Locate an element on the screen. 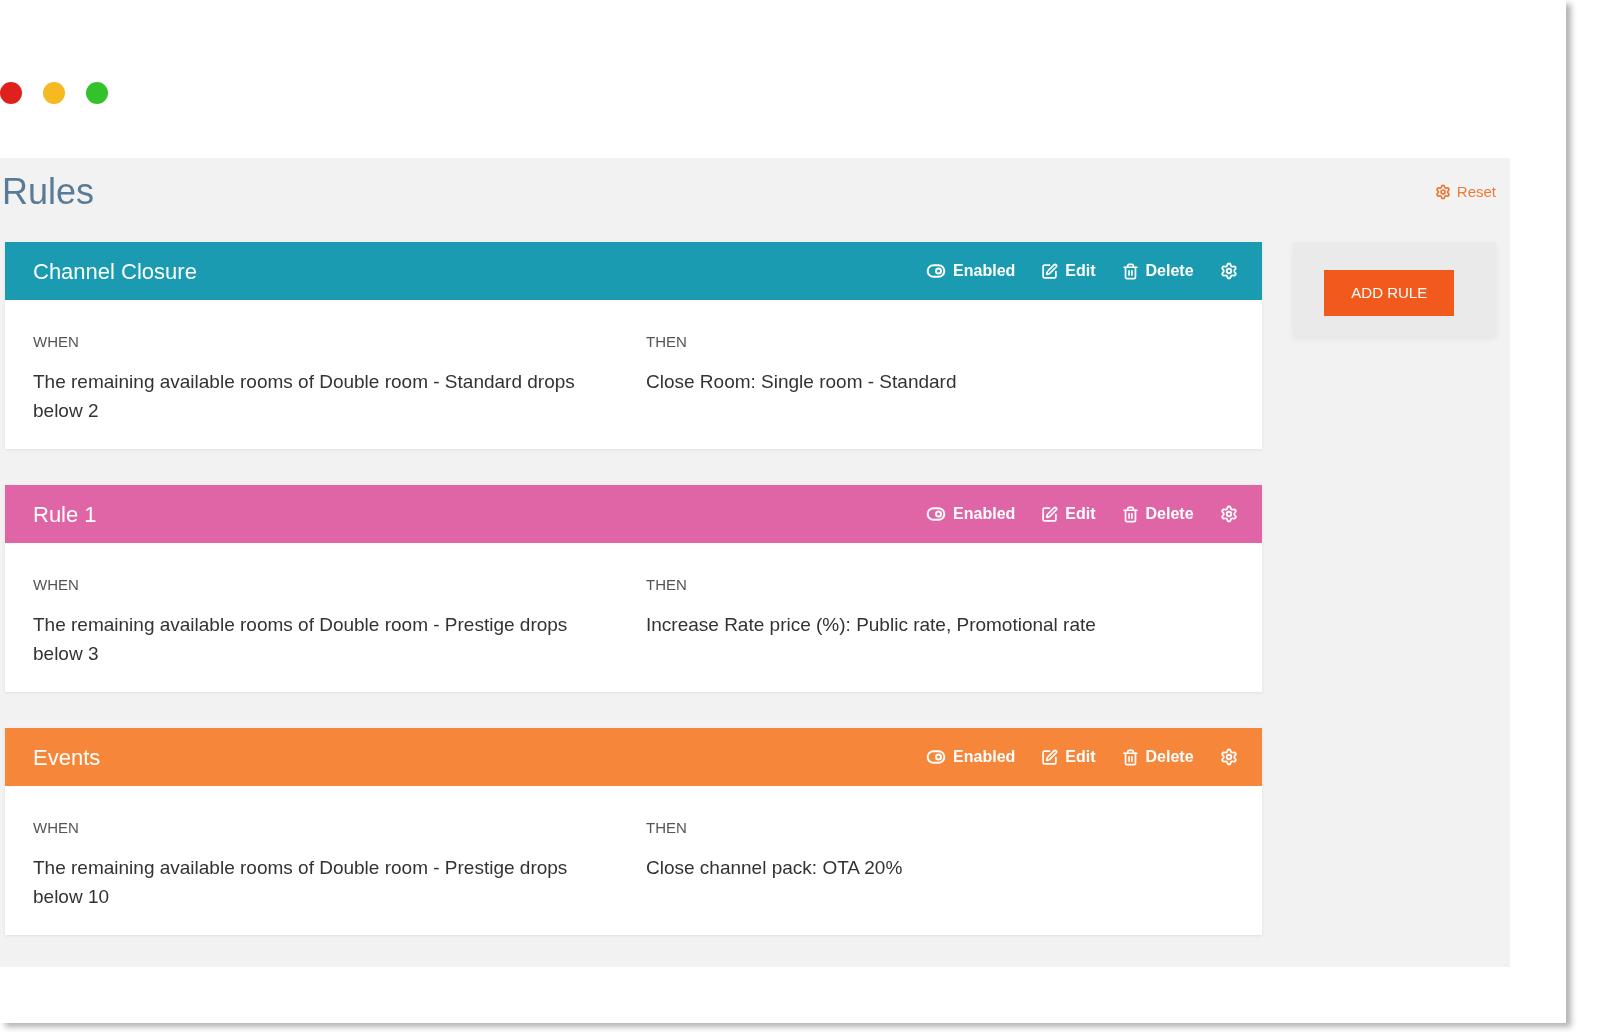  condition-text: The remaining available rooms of Double room - Prestige drops below 10 is located at coordinates (301, 882).